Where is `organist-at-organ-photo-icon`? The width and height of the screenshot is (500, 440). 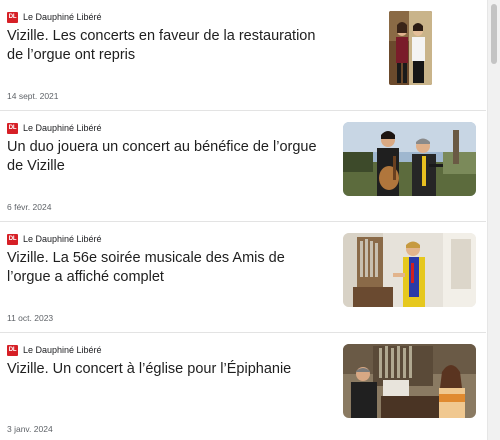
organist-at-organ-photo-icon is located at coordinates (409, 270).